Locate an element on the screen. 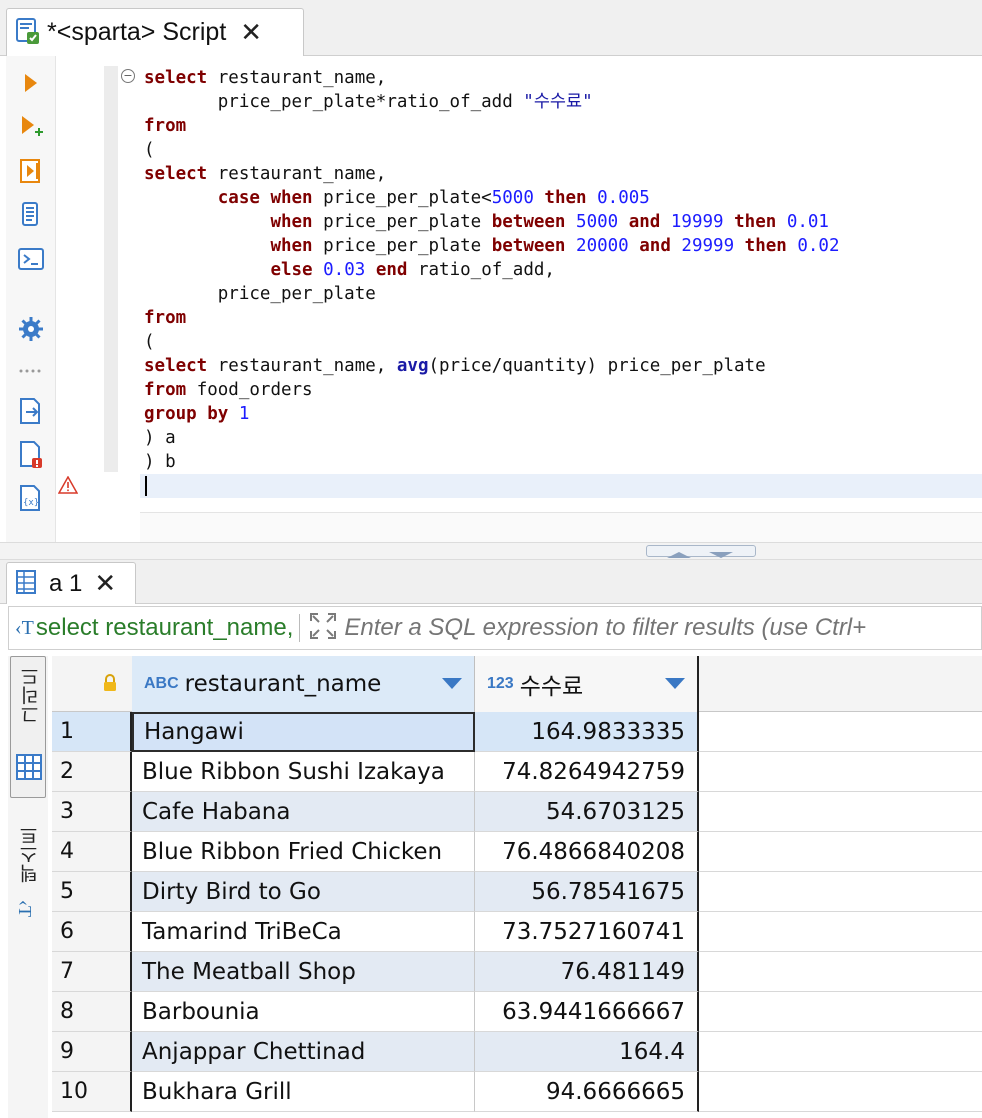  code-line: ) b is located at coordinates (492, 462).